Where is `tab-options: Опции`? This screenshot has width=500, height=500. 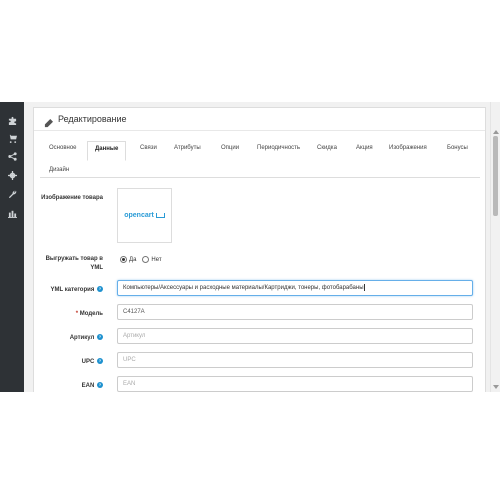
tab-options: Опции is located at coordinates (230, 148).